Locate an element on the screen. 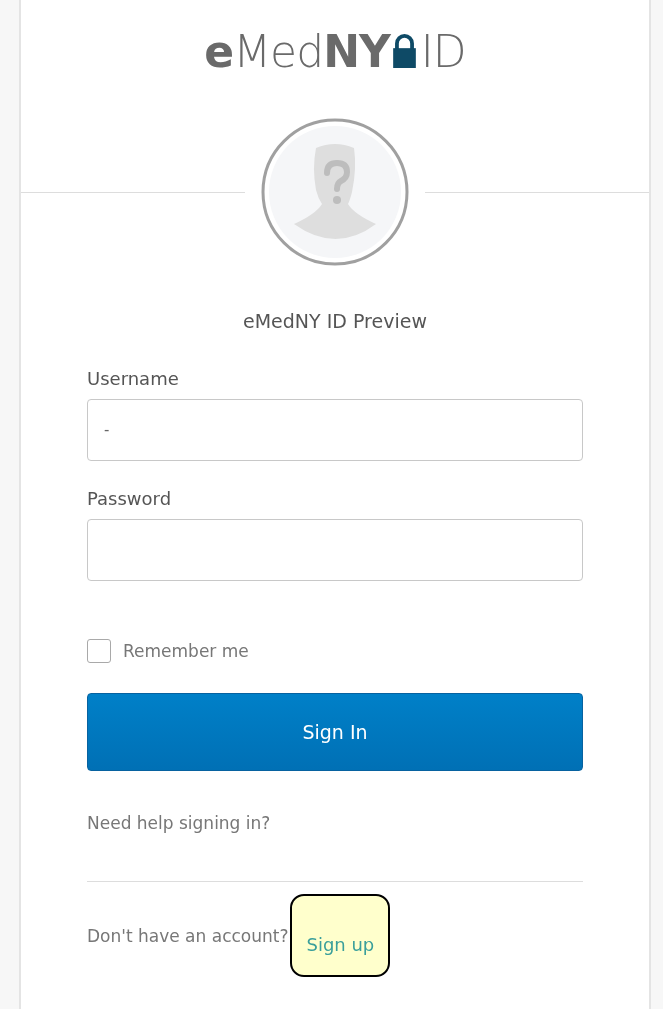 Image resolution: width=663 pixels, height=1009 pixels. logo-text: Med is located at coordinates (278, 52).